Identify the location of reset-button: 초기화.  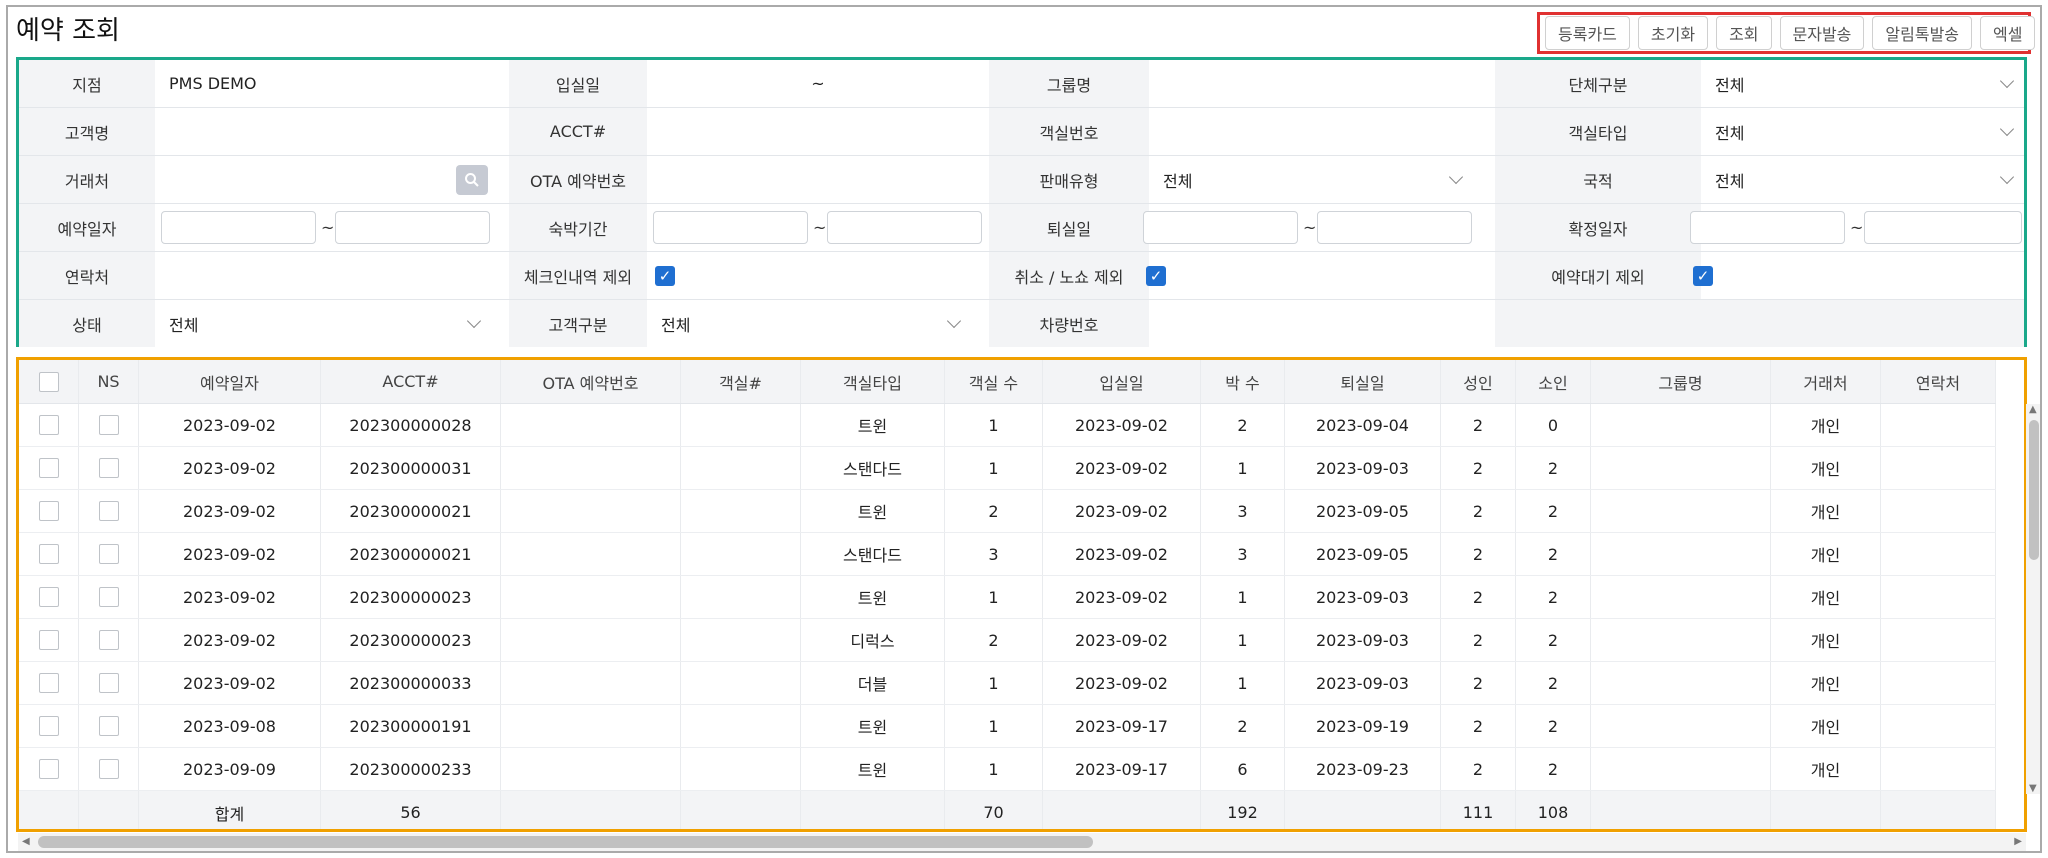
(1673, 33).